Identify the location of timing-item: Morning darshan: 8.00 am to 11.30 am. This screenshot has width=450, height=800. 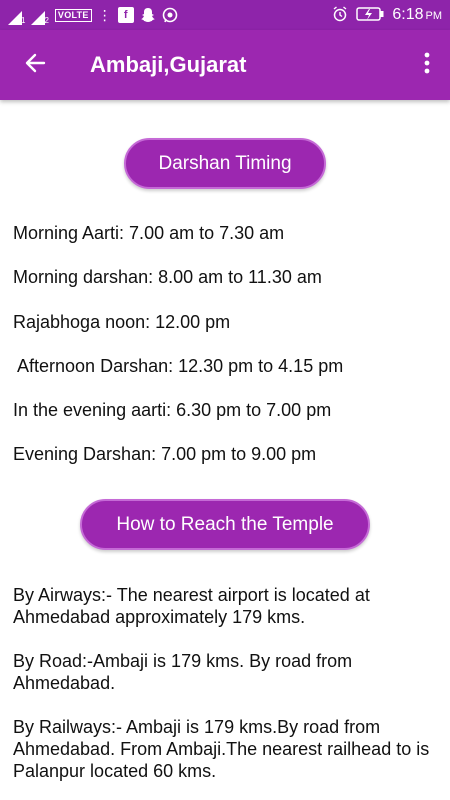
(167, 277).